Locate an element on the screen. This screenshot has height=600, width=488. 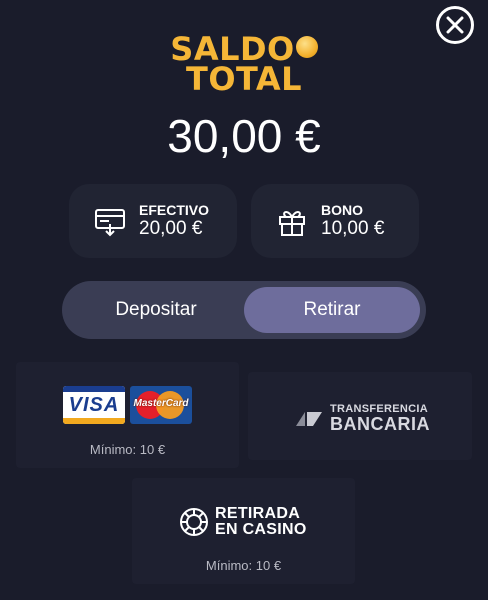
visa-logo: VISA is located at coordinates (94, 405).